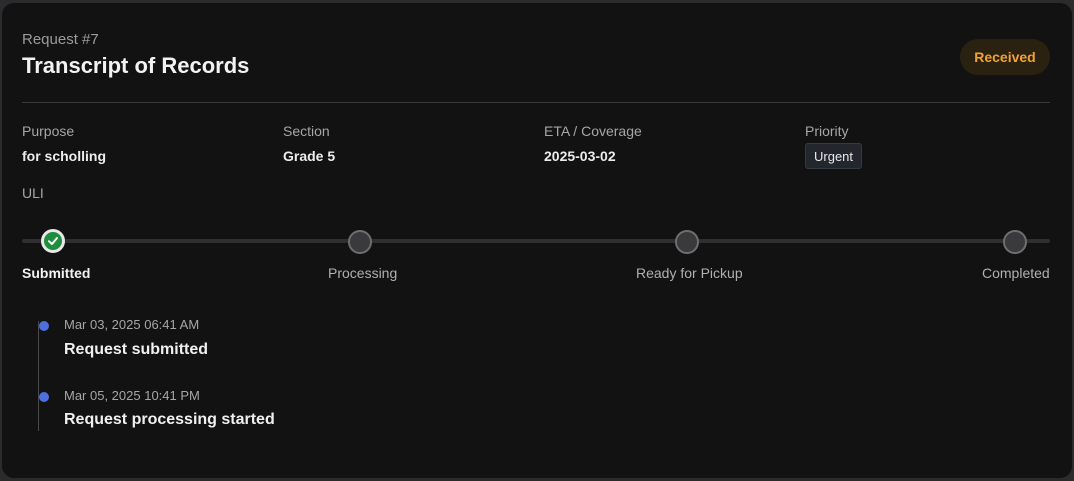  I want to click on timeline-event: Request processing started, so click(169, 419).